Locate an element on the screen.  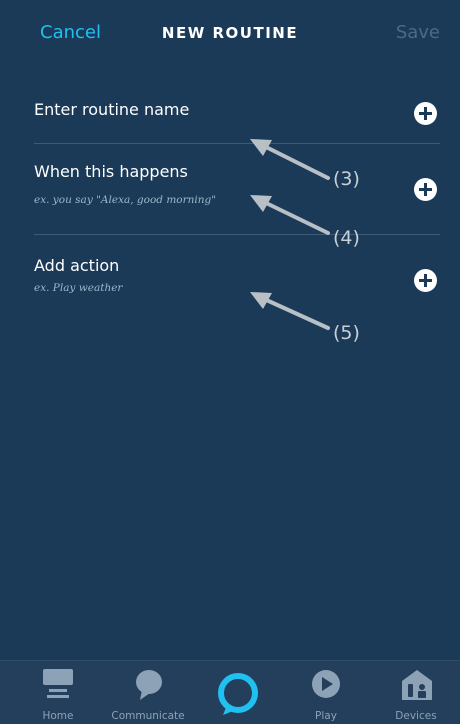
alexa-ring-icon is located at coordinates (238, 694).